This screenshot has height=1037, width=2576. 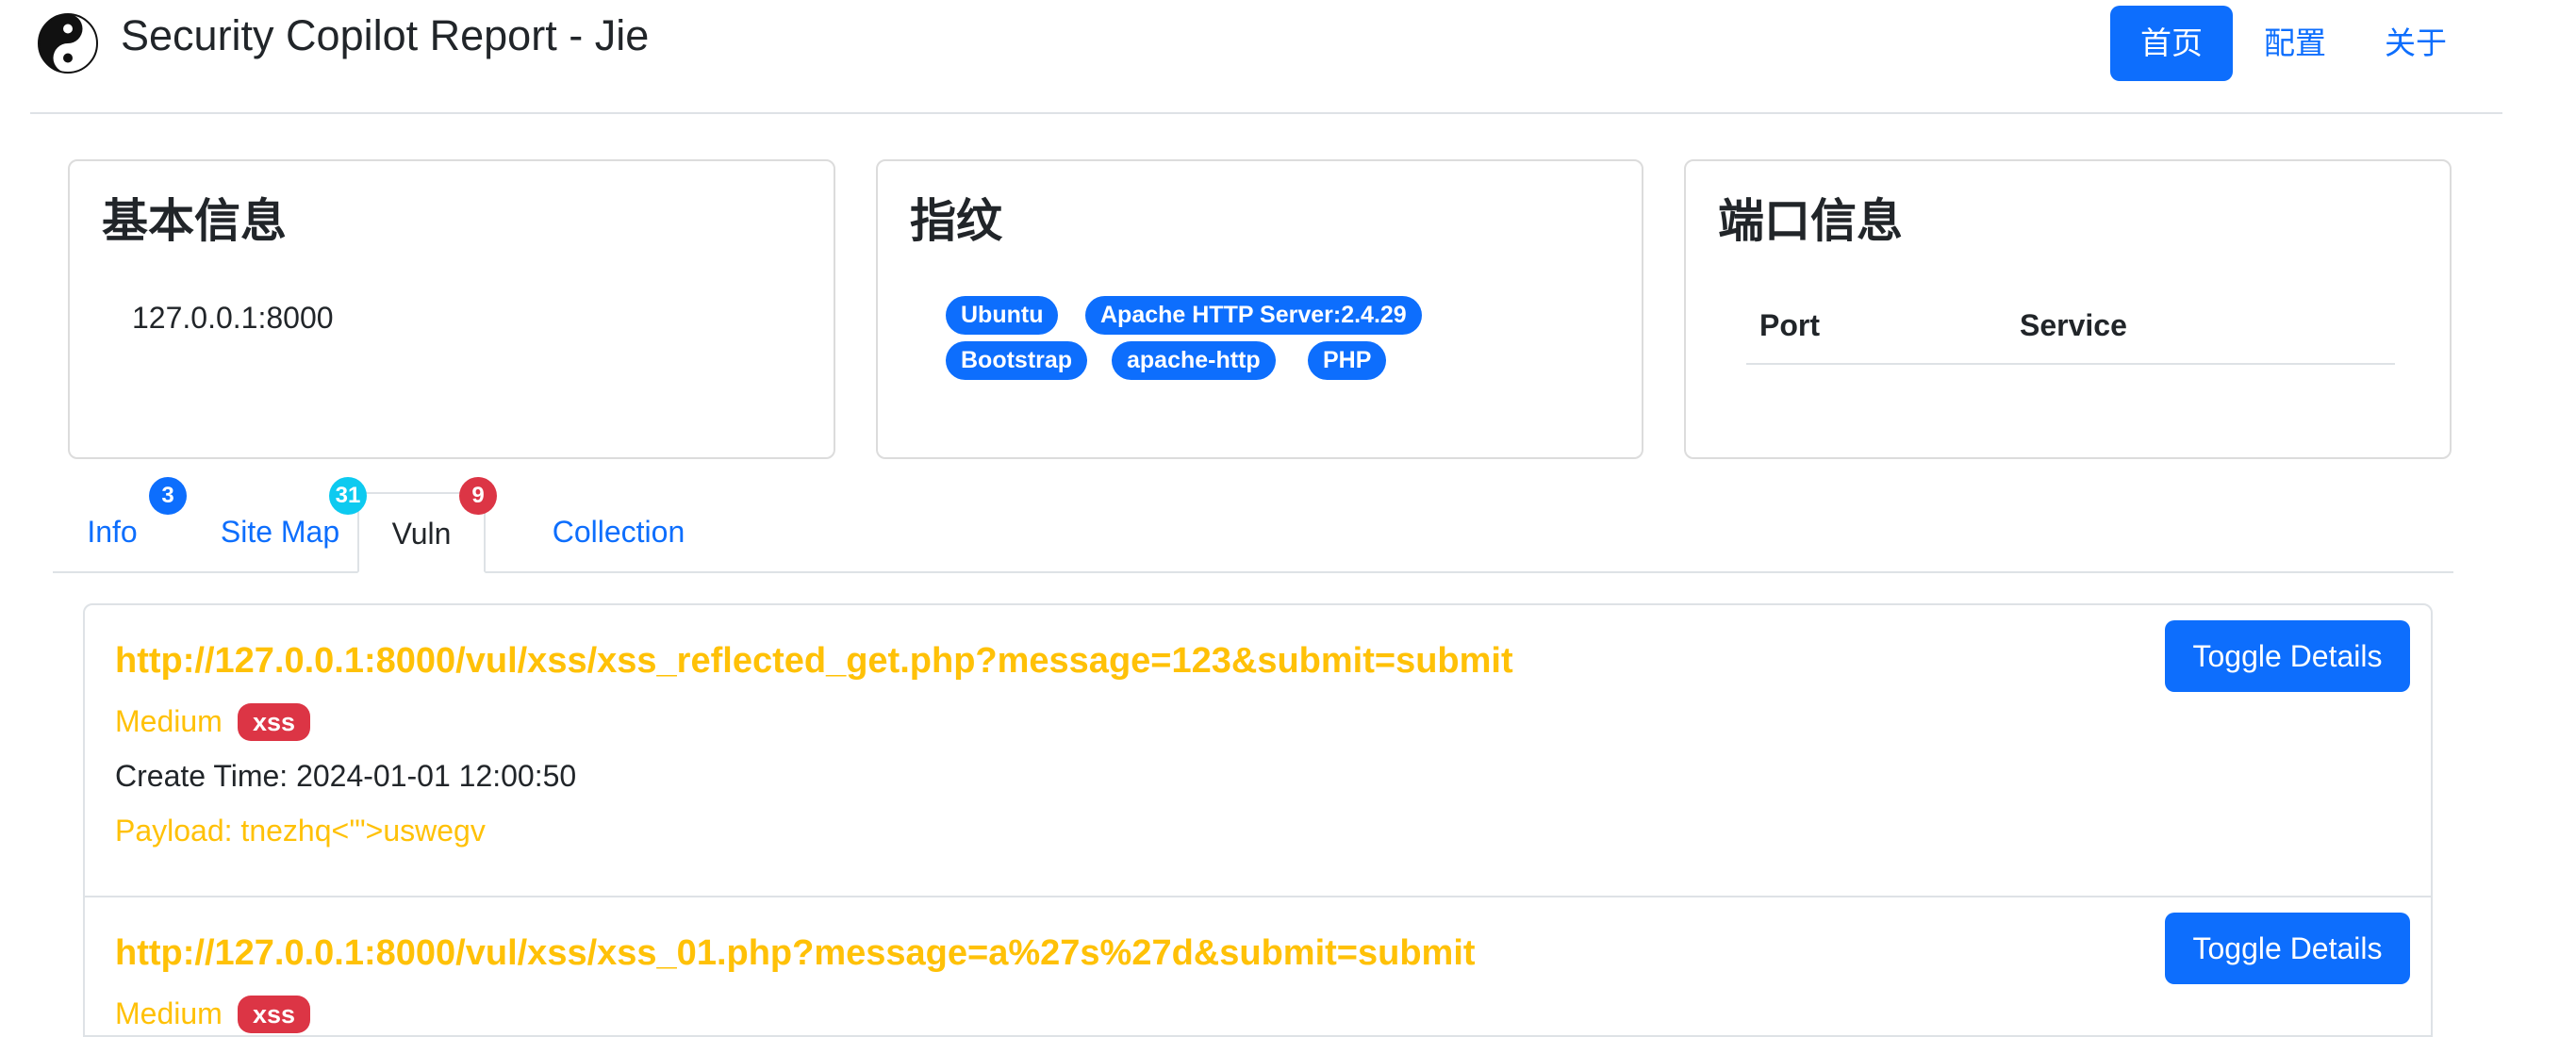 I want to click on port-info-card: 端口信息 Port Service, so click(x=2068, y=309).